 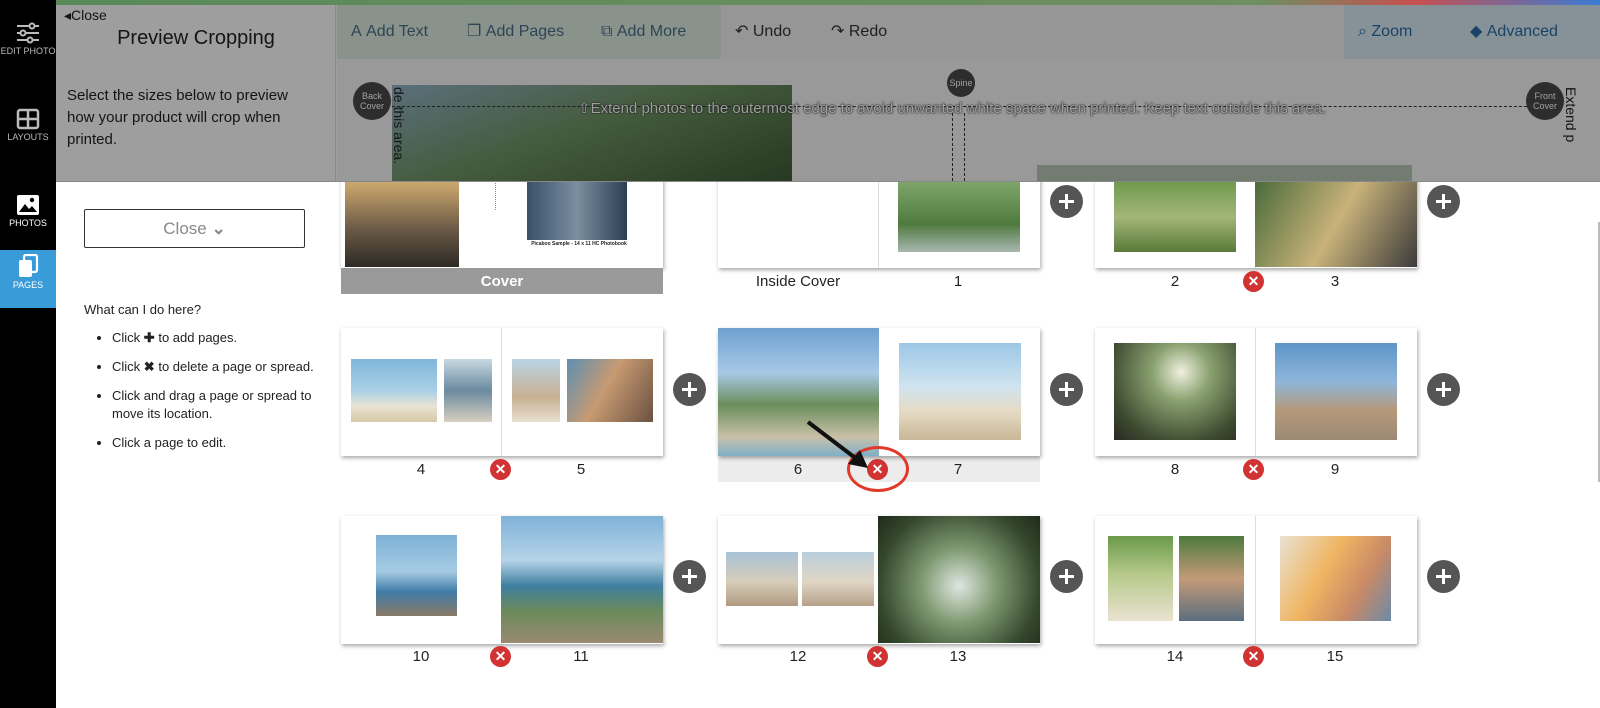 I want to click on page-1-photo, so click(x=959, y=217).